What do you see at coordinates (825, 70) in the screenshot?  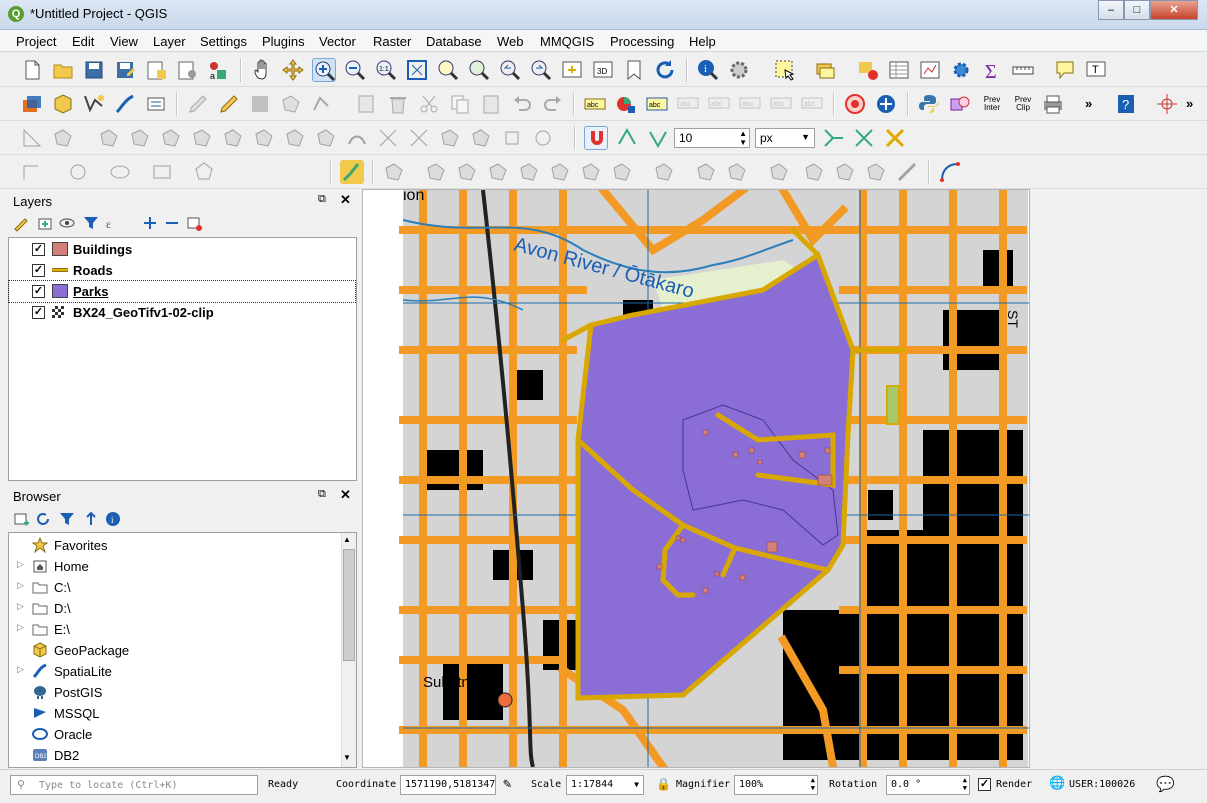 I see `select-by-value-icon` at bounding box center [825, 70].